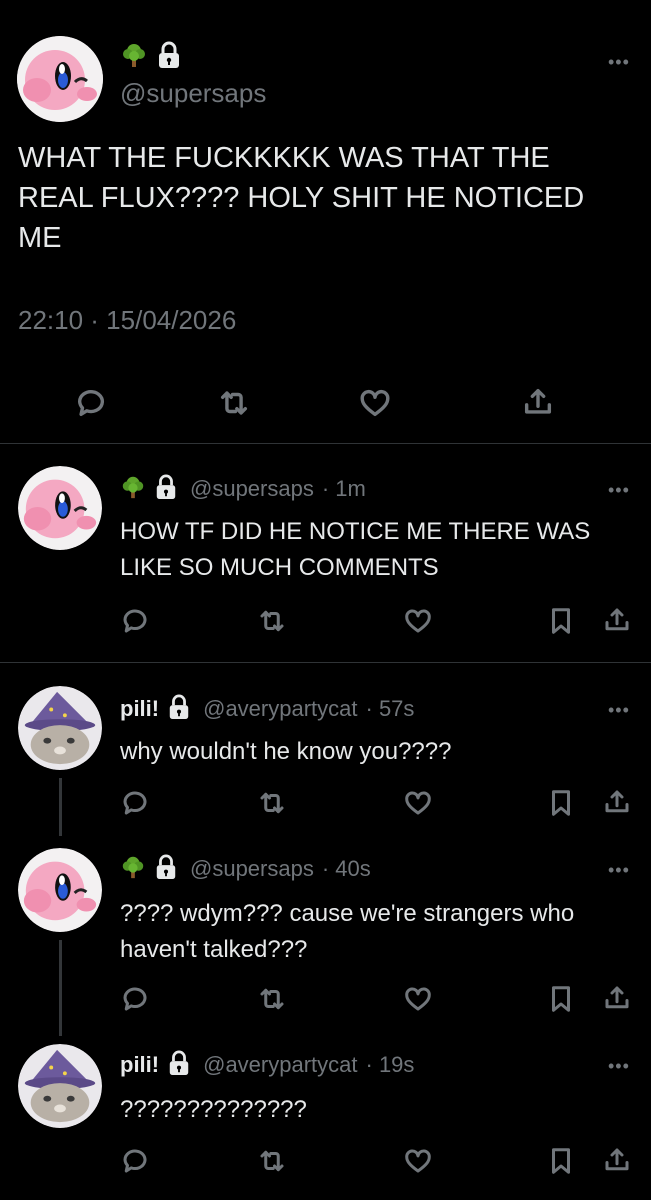 The height and width of the screenshot is (1200, 651). What do you see at coordinates (286, 751) in the screenshot?
I see `reply-text-line: why wouldn't he know you????` at bounding box center [286, 751].